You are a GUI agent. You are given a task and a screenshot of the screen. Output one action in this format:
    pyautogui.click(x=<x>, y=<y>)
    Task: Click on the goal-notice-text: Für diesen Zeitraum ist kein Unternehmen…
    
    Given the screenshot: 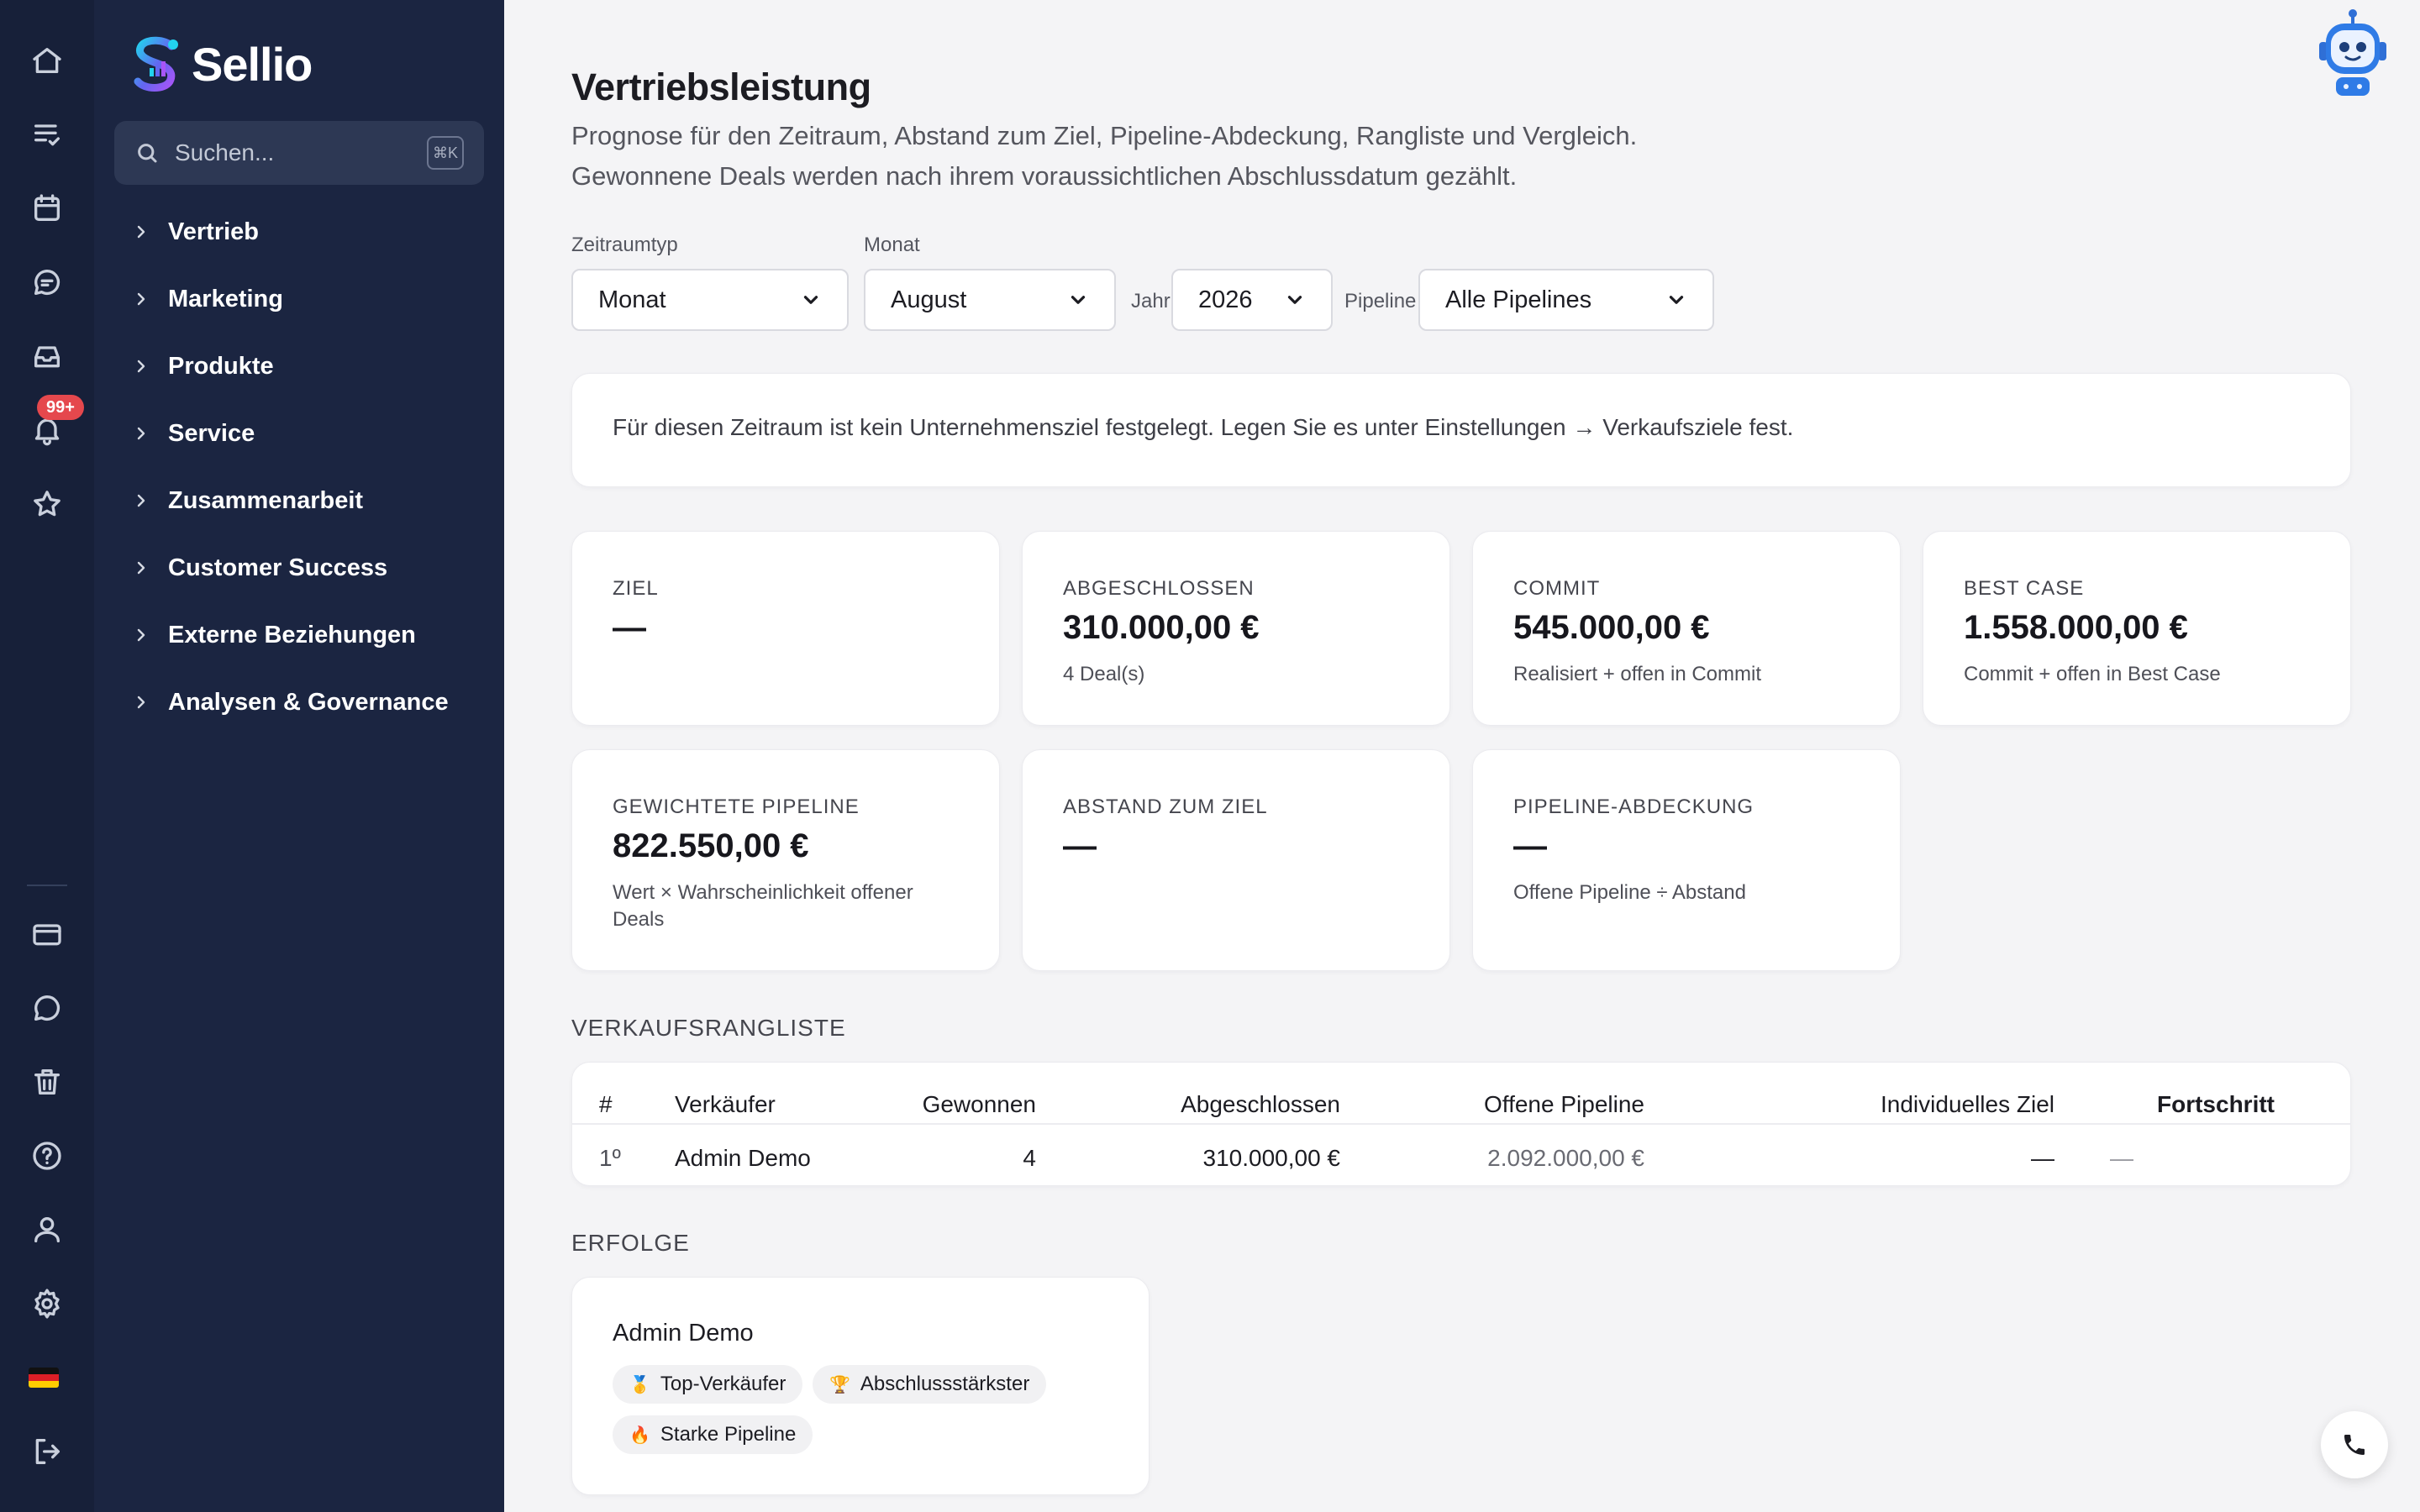 What is the action you would take?
    pyautogui.click(x=1203, y=427)
    